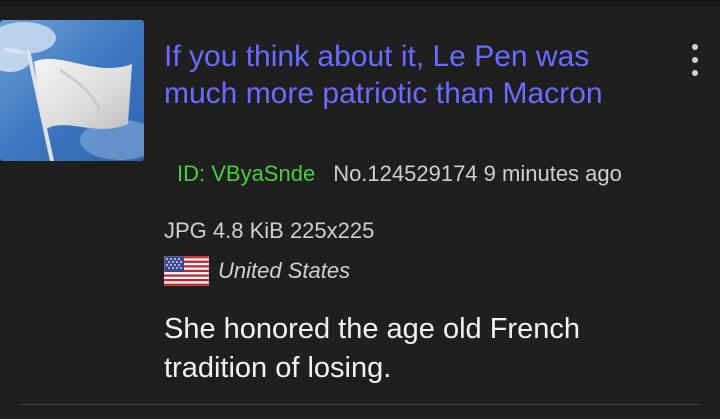 The image size is (720, 419). I want to click on post-meta: ID: VByaSnde No.124529174 9 minutes ago, so click(399, 174).